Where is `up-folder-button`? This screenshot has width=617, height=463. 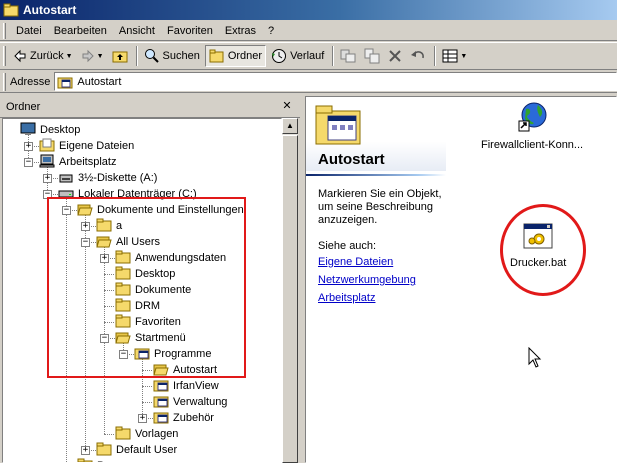
up-folder-button is located at coordinates (120, 56).